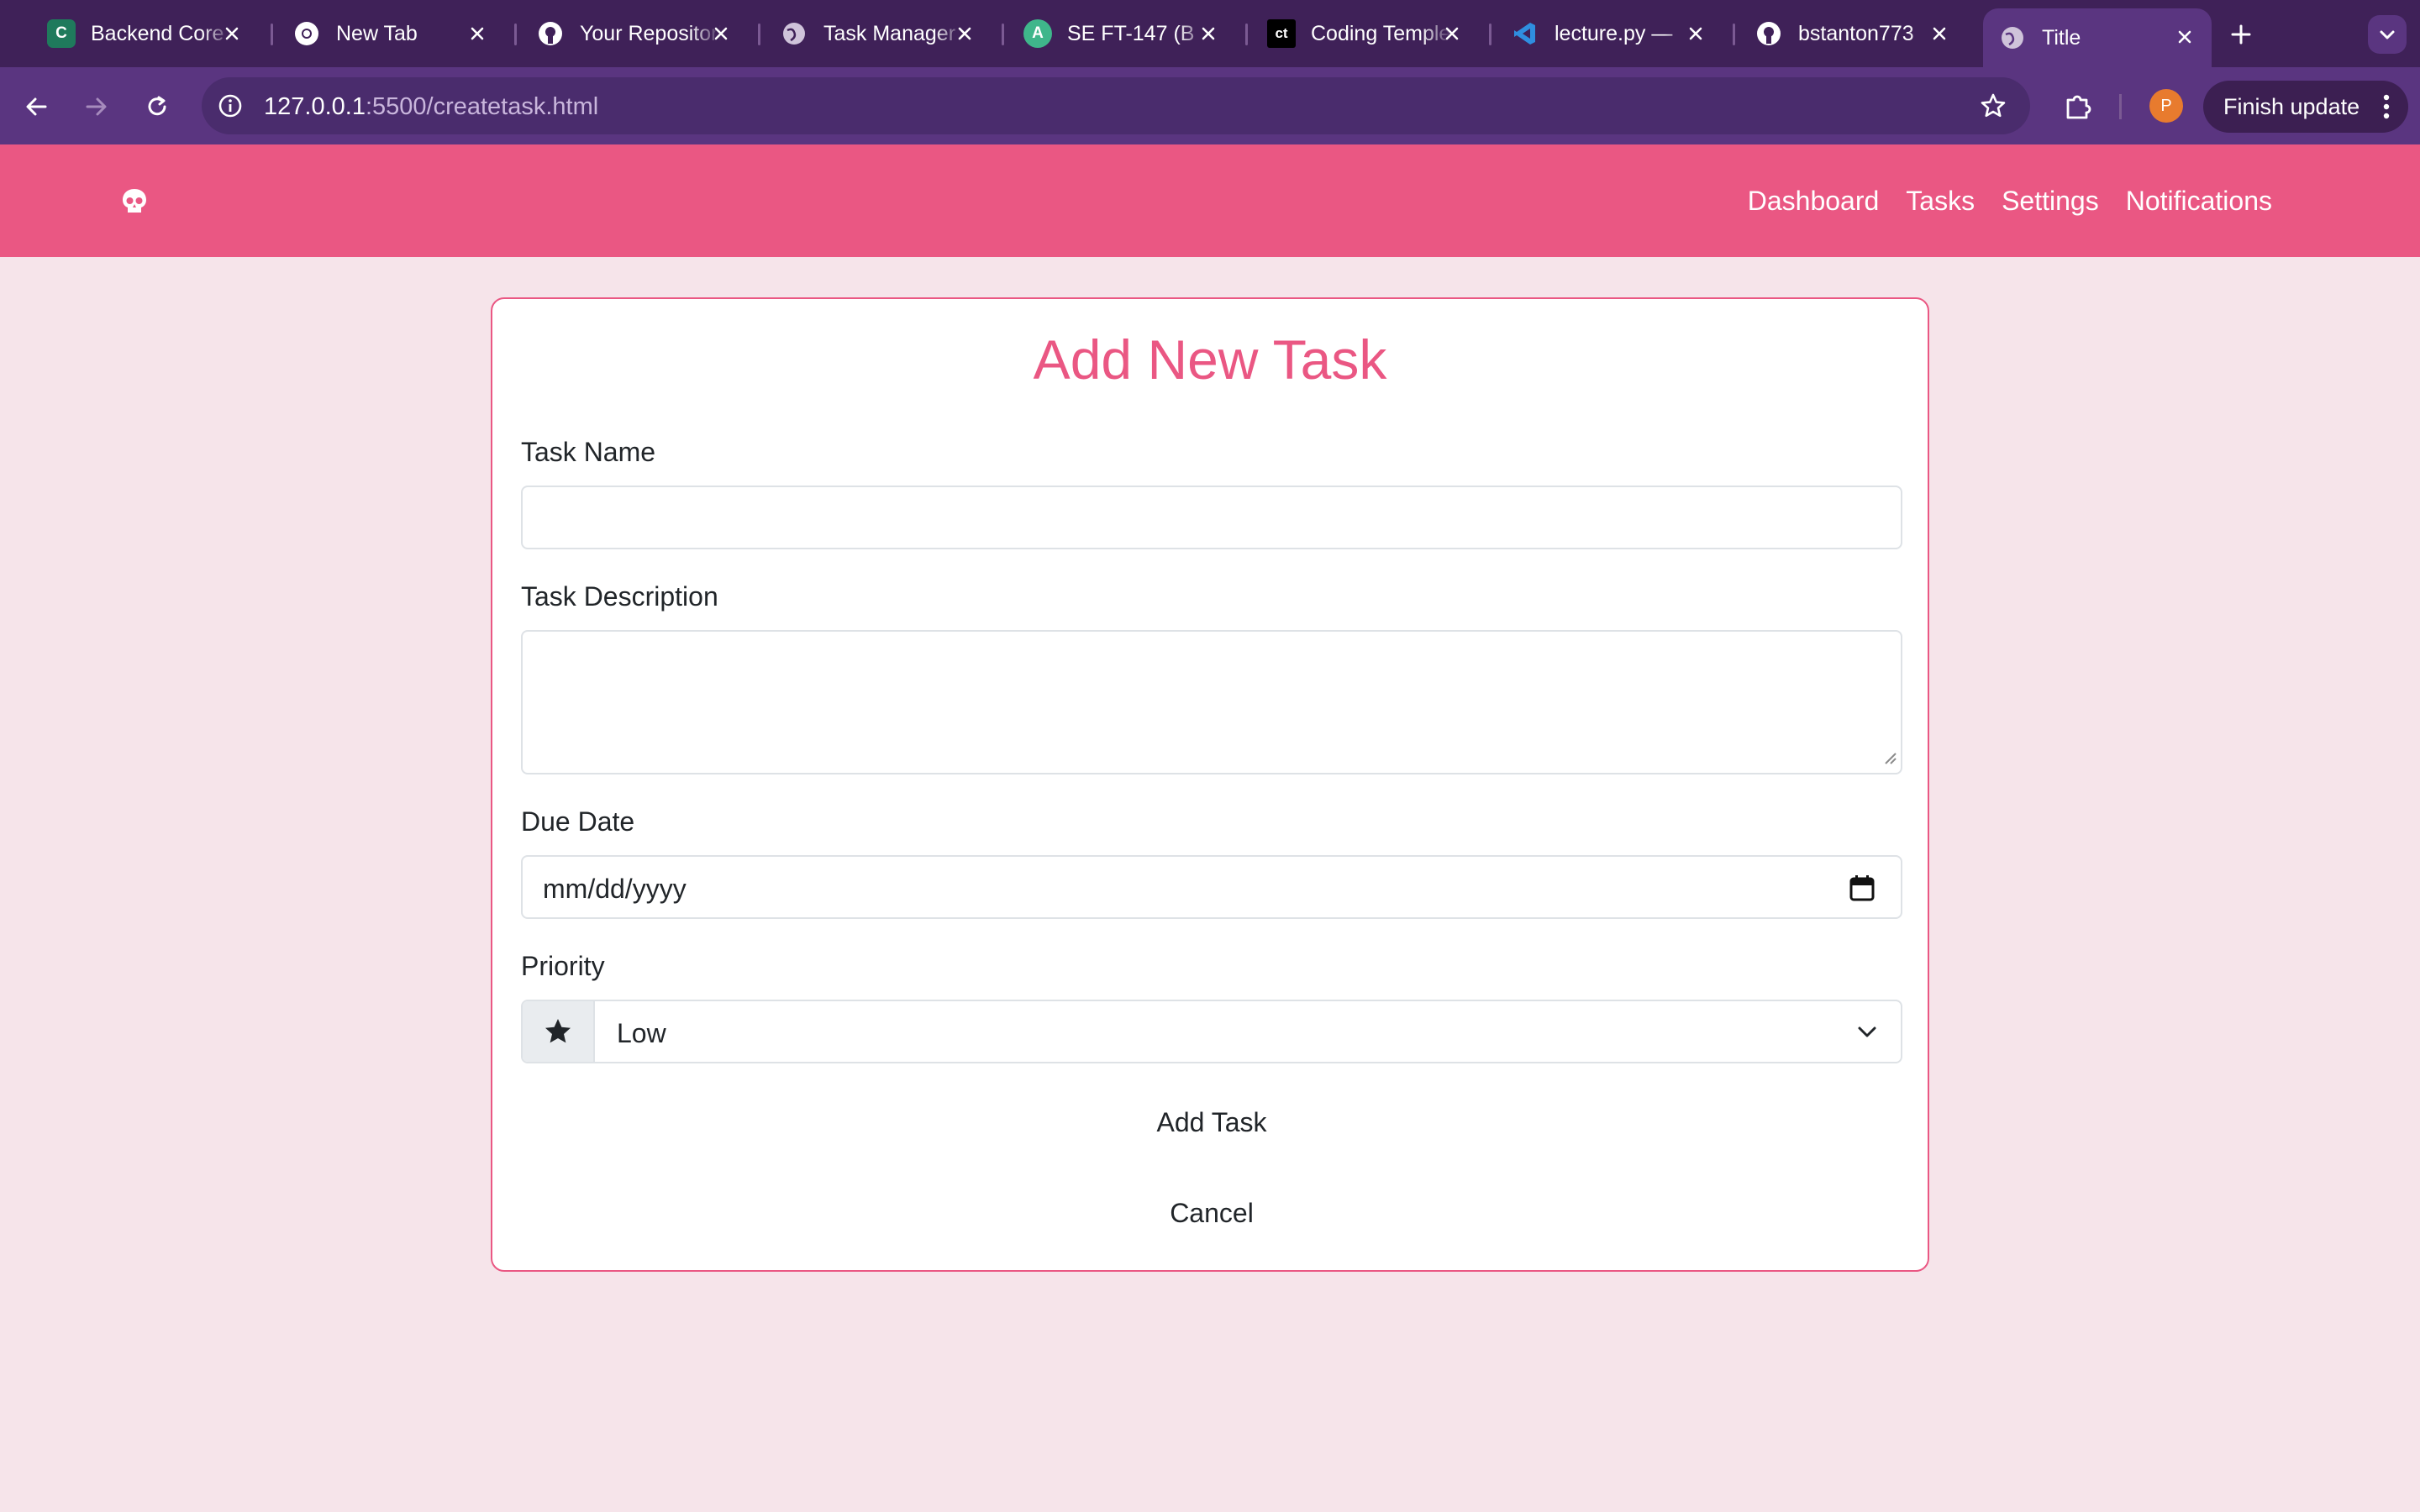 The height and width of the screenshot is (1512, 2420). Describe the element at coordinates (1211, 1213) in the screenshot. I see `cancel-button: Cancel` at that location.